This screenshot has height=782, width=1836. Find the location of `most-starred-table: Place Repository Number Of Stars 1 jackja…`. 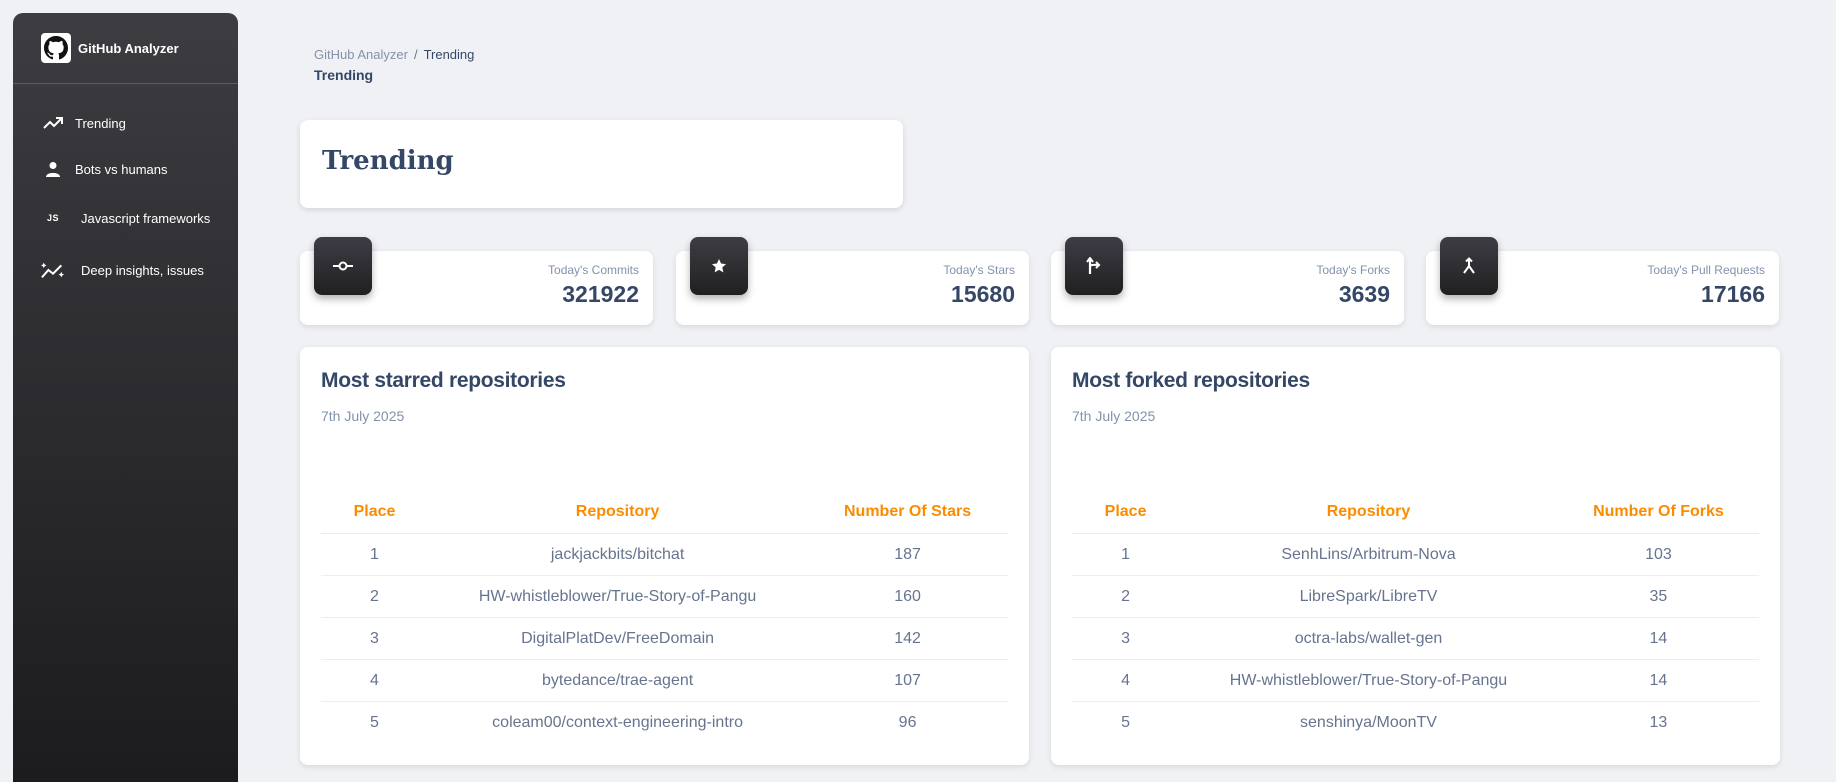

most-starred-table: Place Repository Number Of Stars 1 jackja… is located at coordinates (664, 617).